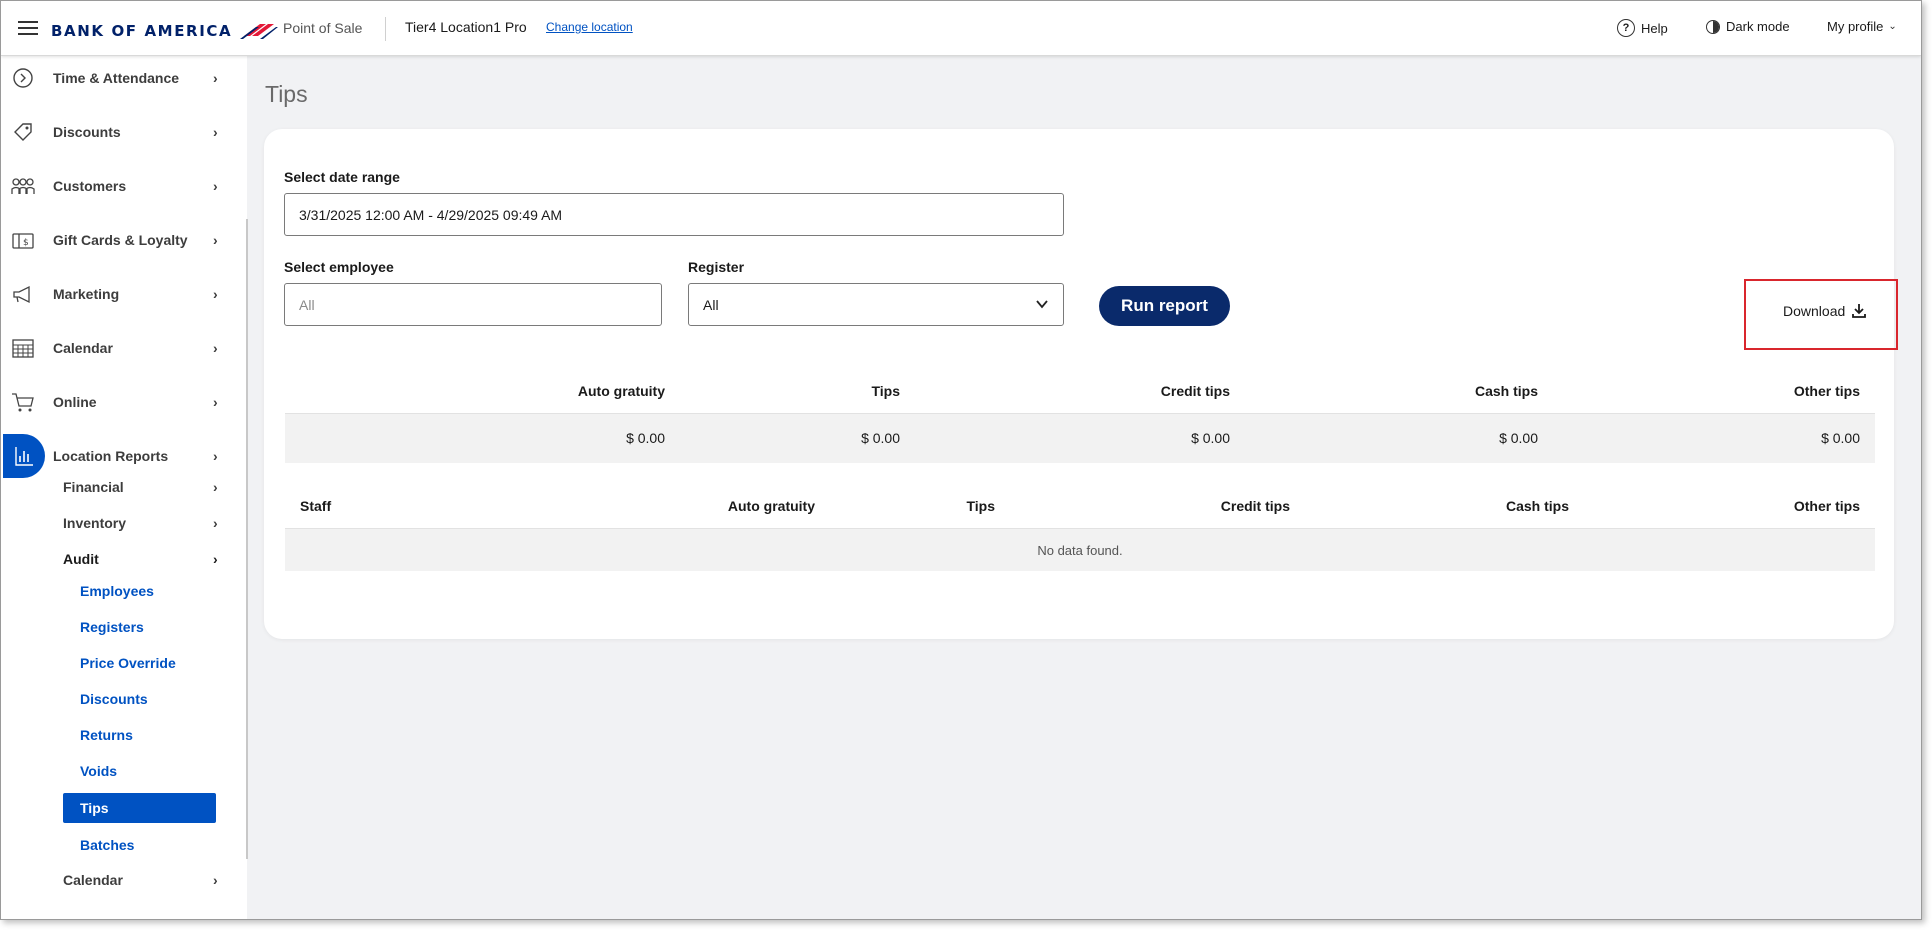  What do you see at coordinates (473, 304) in the screenshot?
I see `employee-select-input: All` at bounding box center [473, 304].